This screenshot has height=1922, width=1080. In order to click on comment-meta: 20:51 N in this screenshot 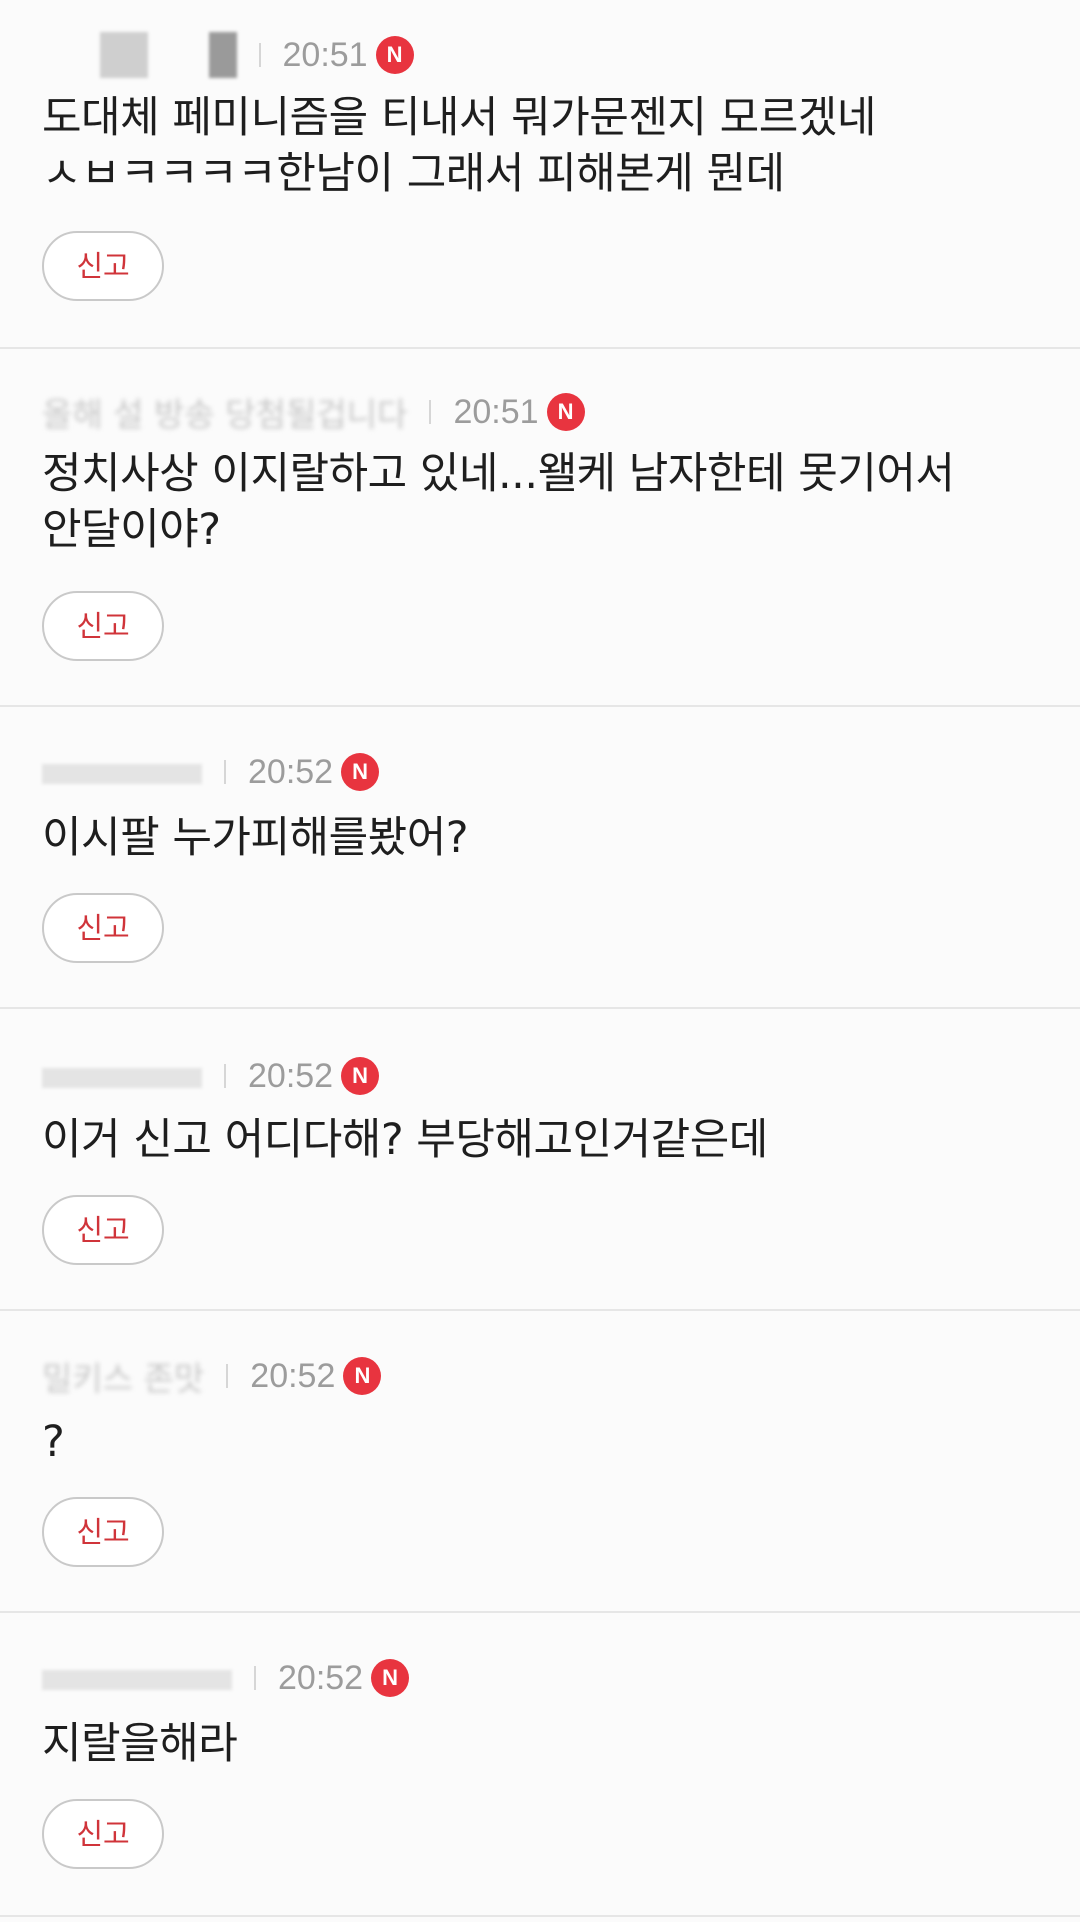, I will do `click(228, 55)`.